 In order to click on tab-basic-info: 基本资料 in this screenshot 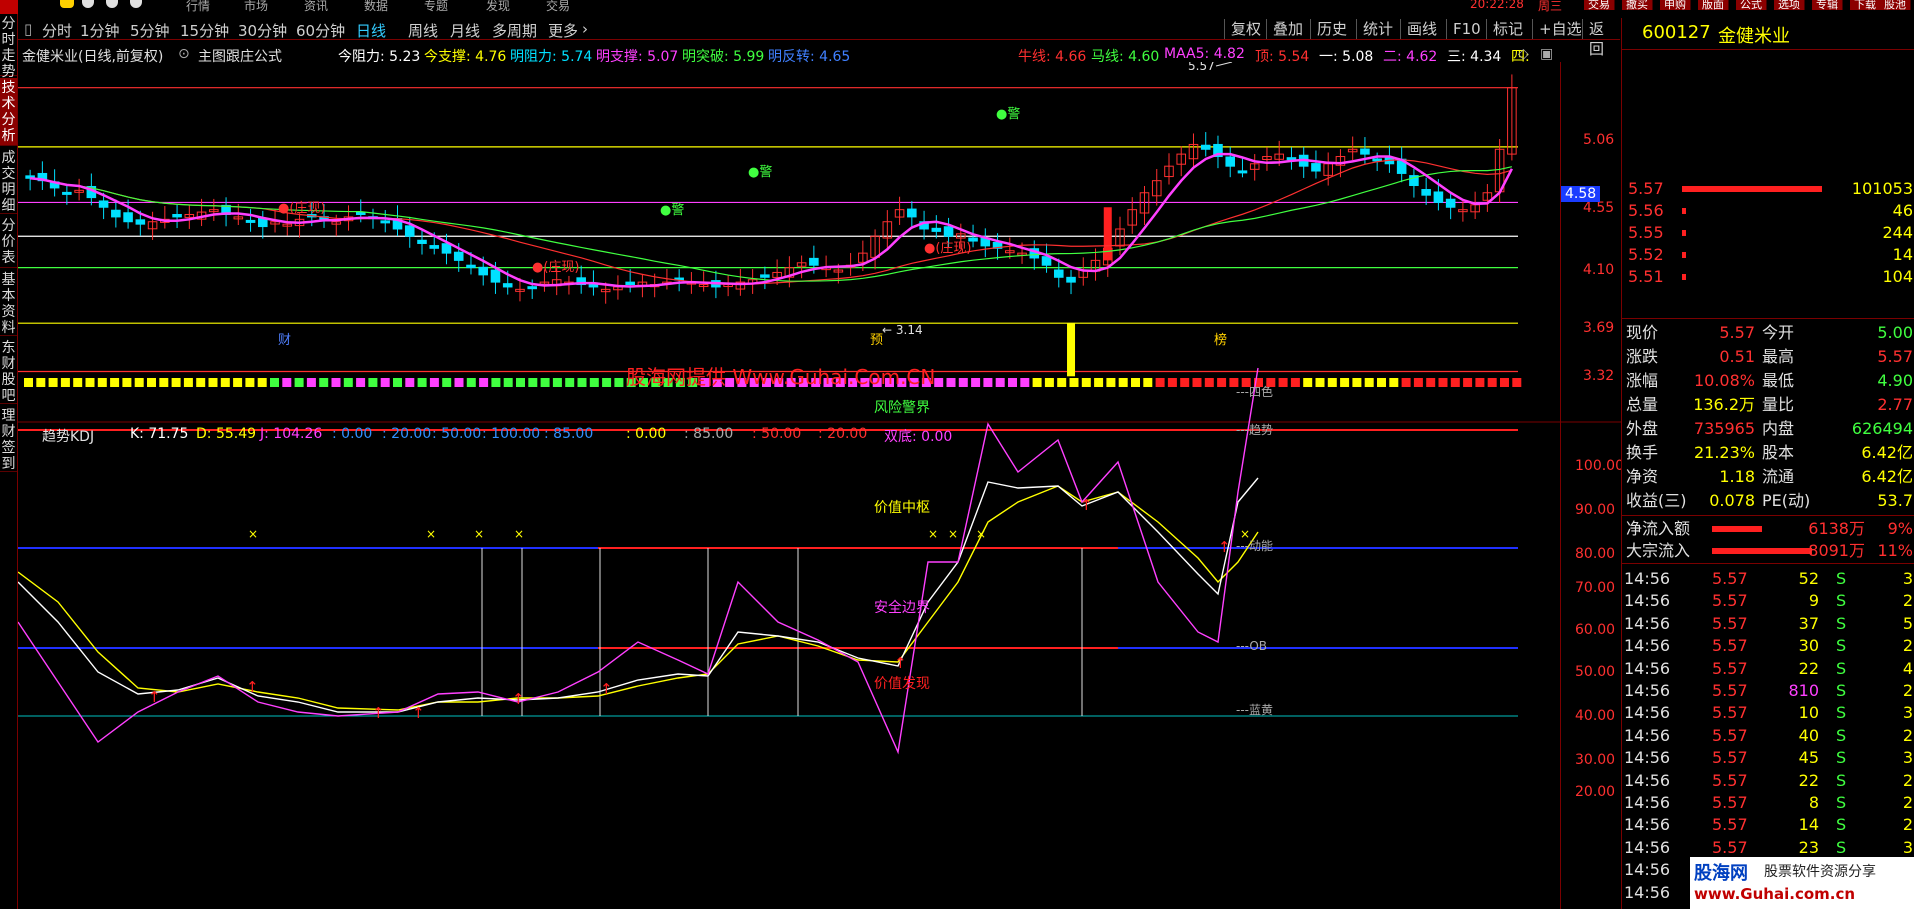, I will do `click(8, 303)`.